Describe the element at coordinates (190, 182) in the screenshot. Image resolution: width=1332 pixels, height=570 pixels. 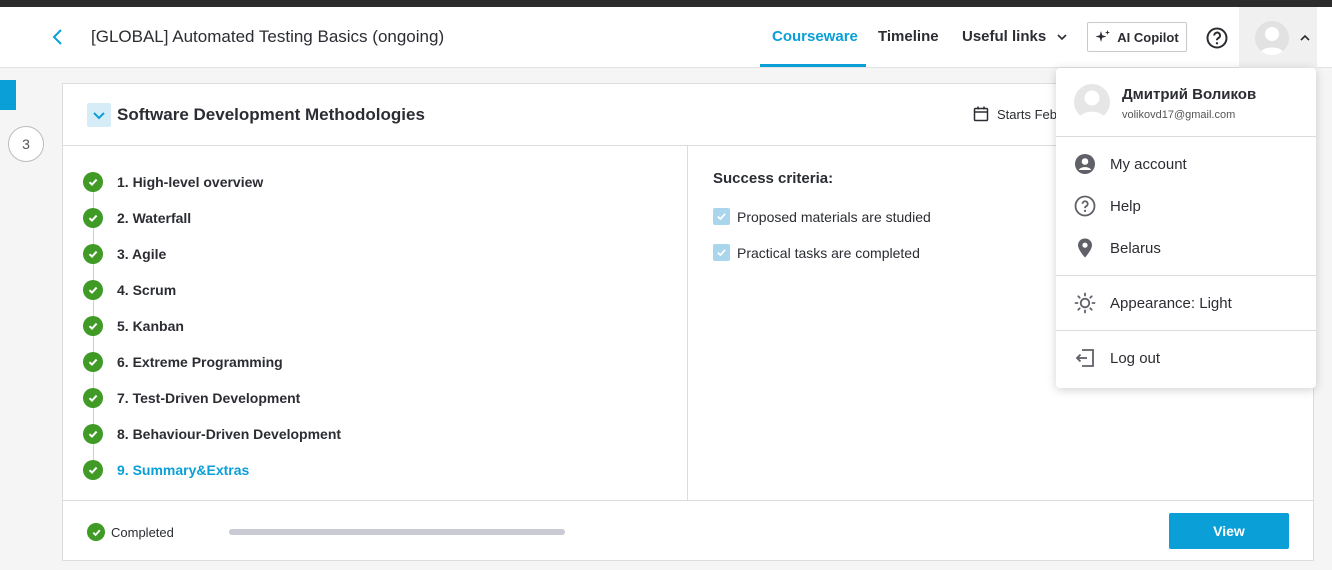
I see `lesson-label: 1. High-level overview` at that location.